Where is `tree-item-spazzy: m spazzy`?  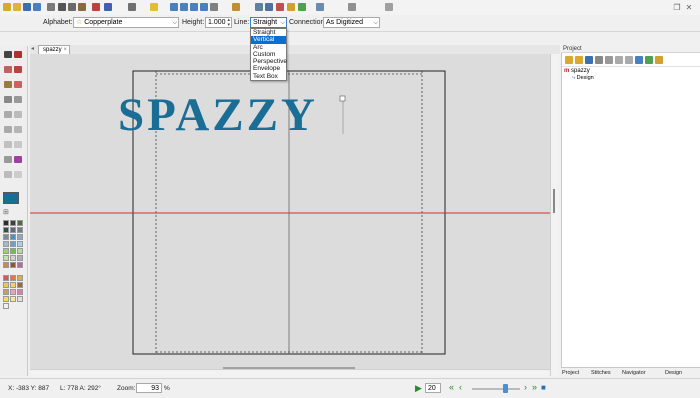
tree-item-spazzy: m spazzy is located at coordinates (577, 71).